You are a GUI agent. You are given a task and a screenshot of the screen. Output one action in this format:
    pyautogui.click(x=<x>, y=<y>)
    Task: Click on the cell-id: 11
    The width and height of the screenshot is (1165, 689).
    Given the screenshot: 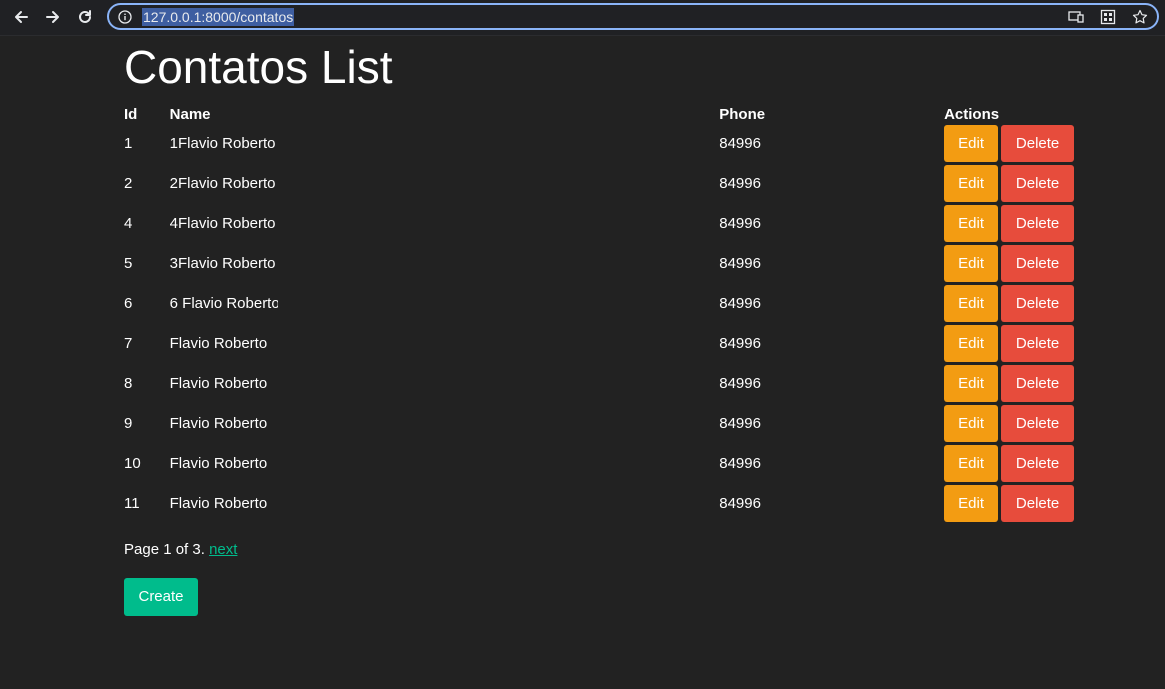 What is the action you would take?
    pyautogui.click(x=132, y=503)
    